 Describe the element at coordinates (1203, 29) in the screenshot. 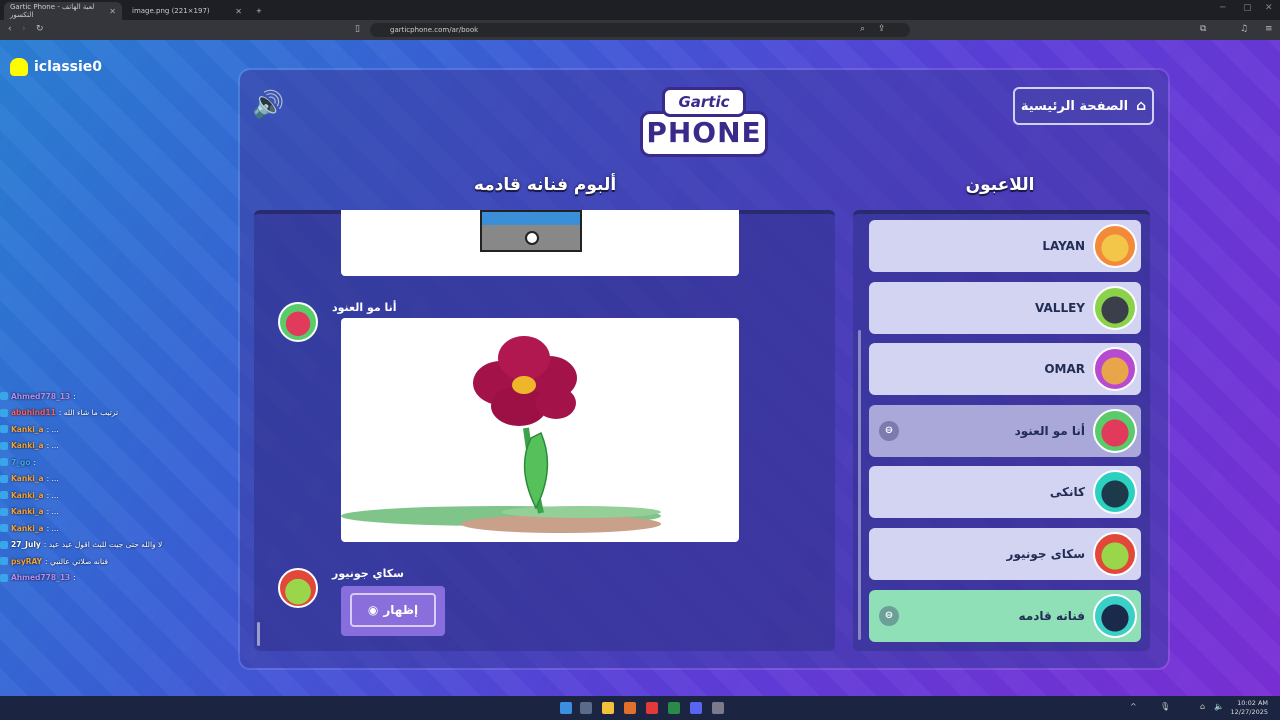

I see `extensions-icon: ⧉` at that location.